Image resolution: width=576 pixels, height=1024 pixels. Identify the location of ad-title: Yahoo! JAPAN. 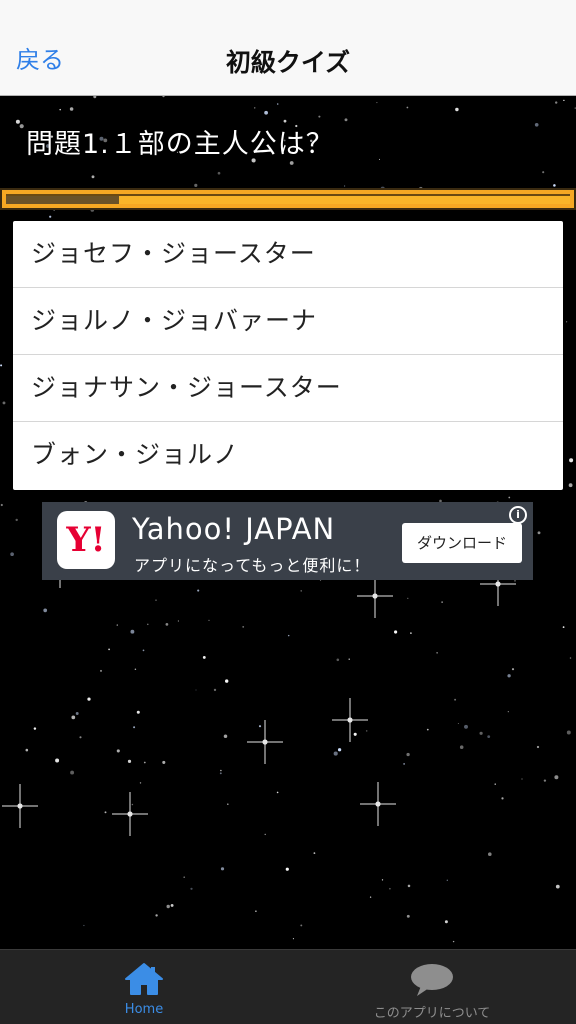
(234, 529).